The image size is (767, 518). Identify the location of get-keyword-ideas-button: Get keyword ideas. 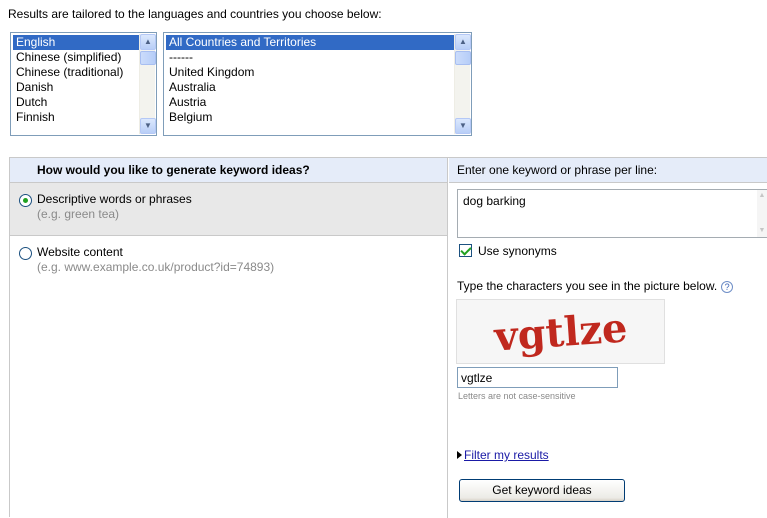
(542, 490).